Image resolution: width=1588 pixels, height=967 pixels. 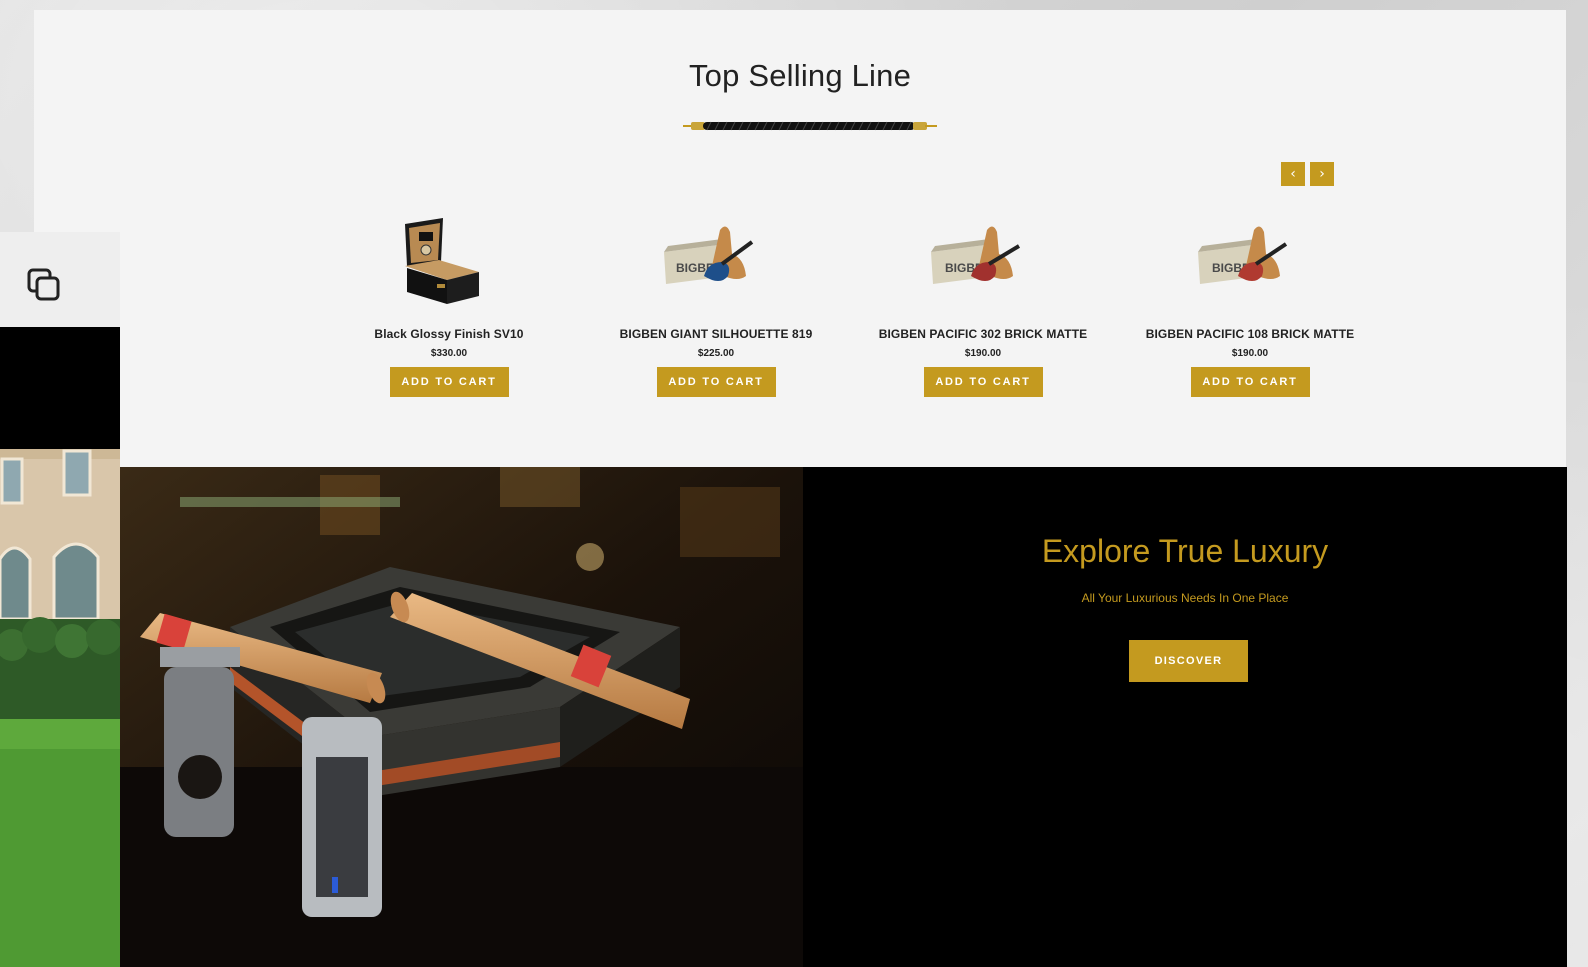 What do you see at coordinates (716, 353) in the screenshot?
I see `product-price: $225.00` at bounding box center [716, 353].